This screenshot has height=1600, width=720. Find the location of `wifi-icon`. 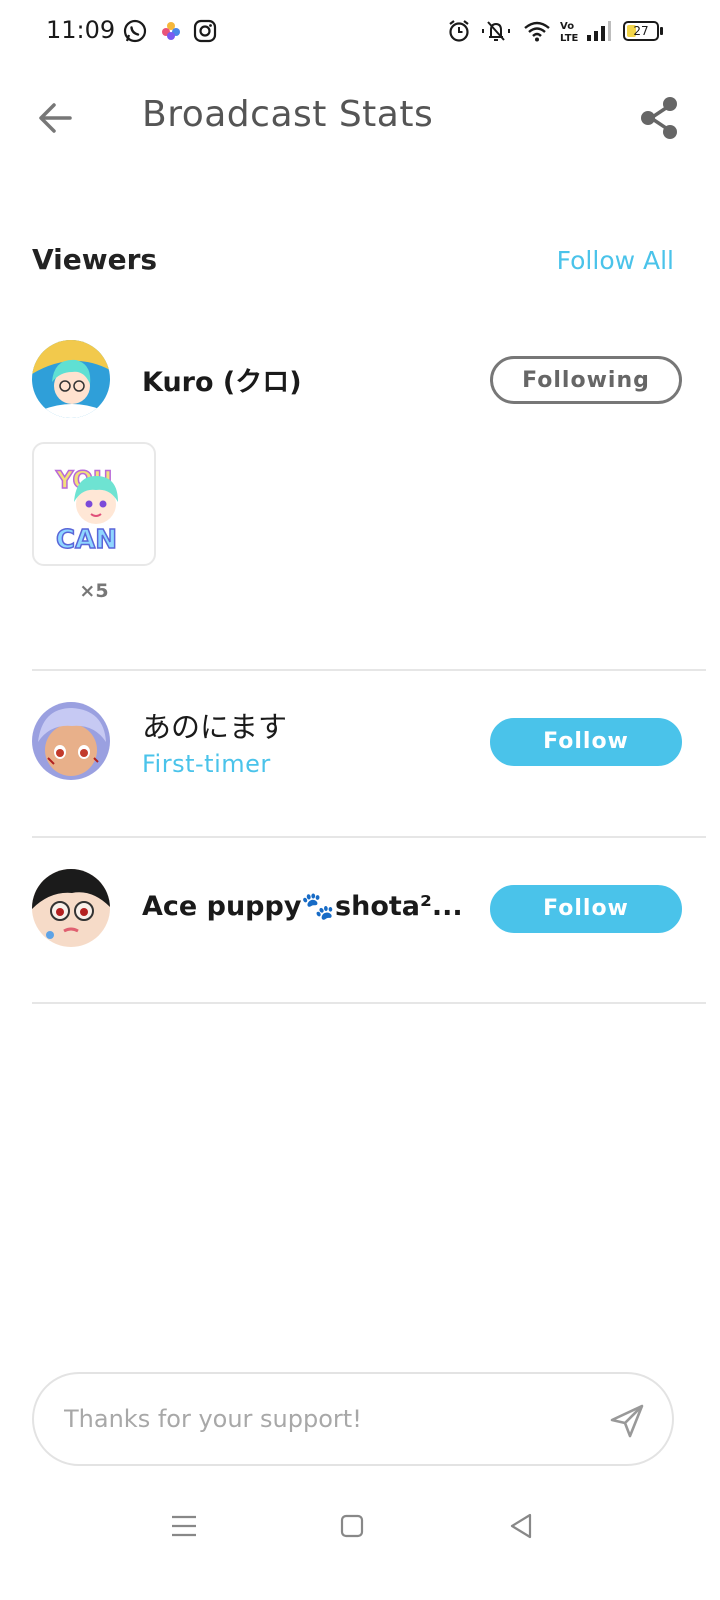

wifi-icon is located at coordinates (537, 31).